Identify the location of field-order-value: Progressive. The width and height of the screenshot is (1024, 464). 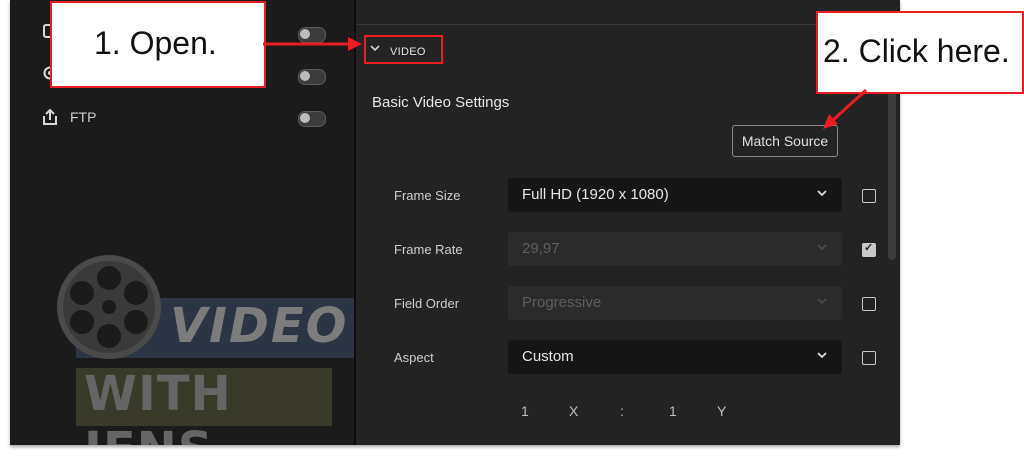
(562, 302).